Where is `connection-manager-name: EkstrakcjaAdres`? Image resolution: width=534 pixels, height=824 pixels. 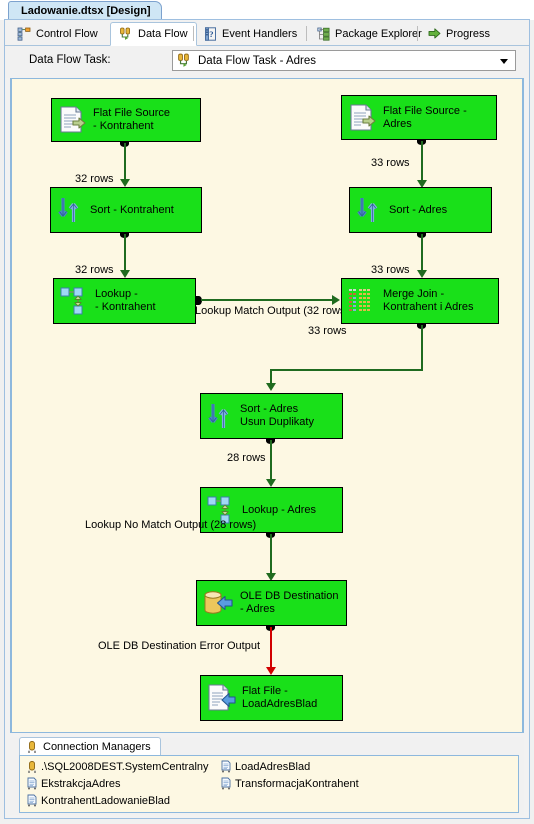 connection-manager-name: EkstrakcjaAdres is located at coordinates (81, 784).